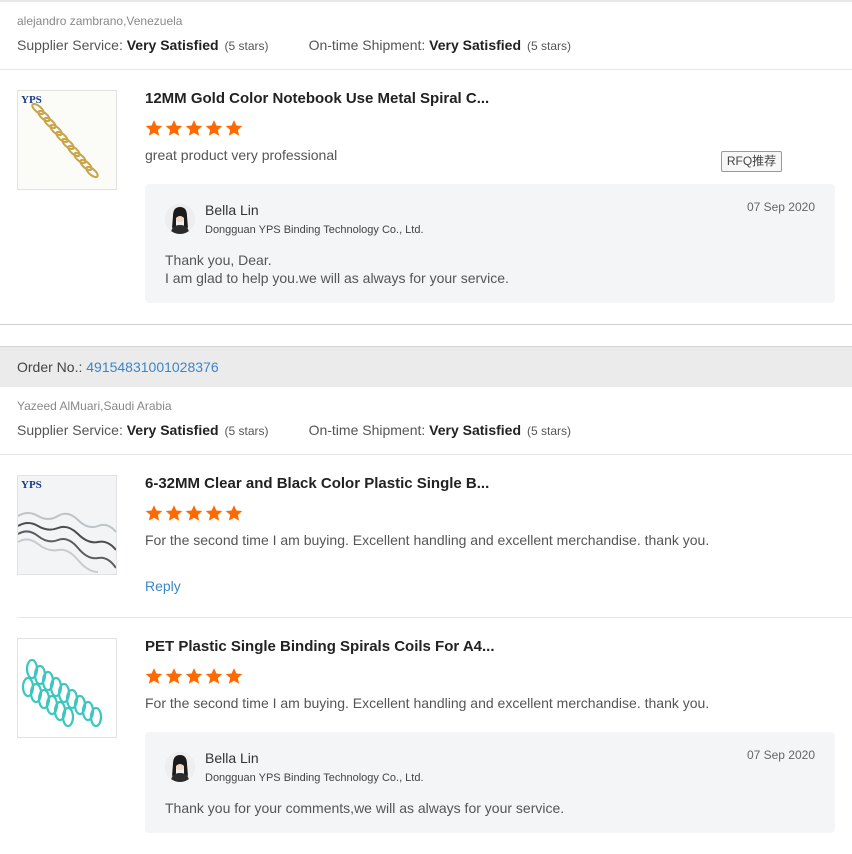 This screenshot has height=854, width=852. I want to click on review-comment: great product very professional, so click(241, 155).